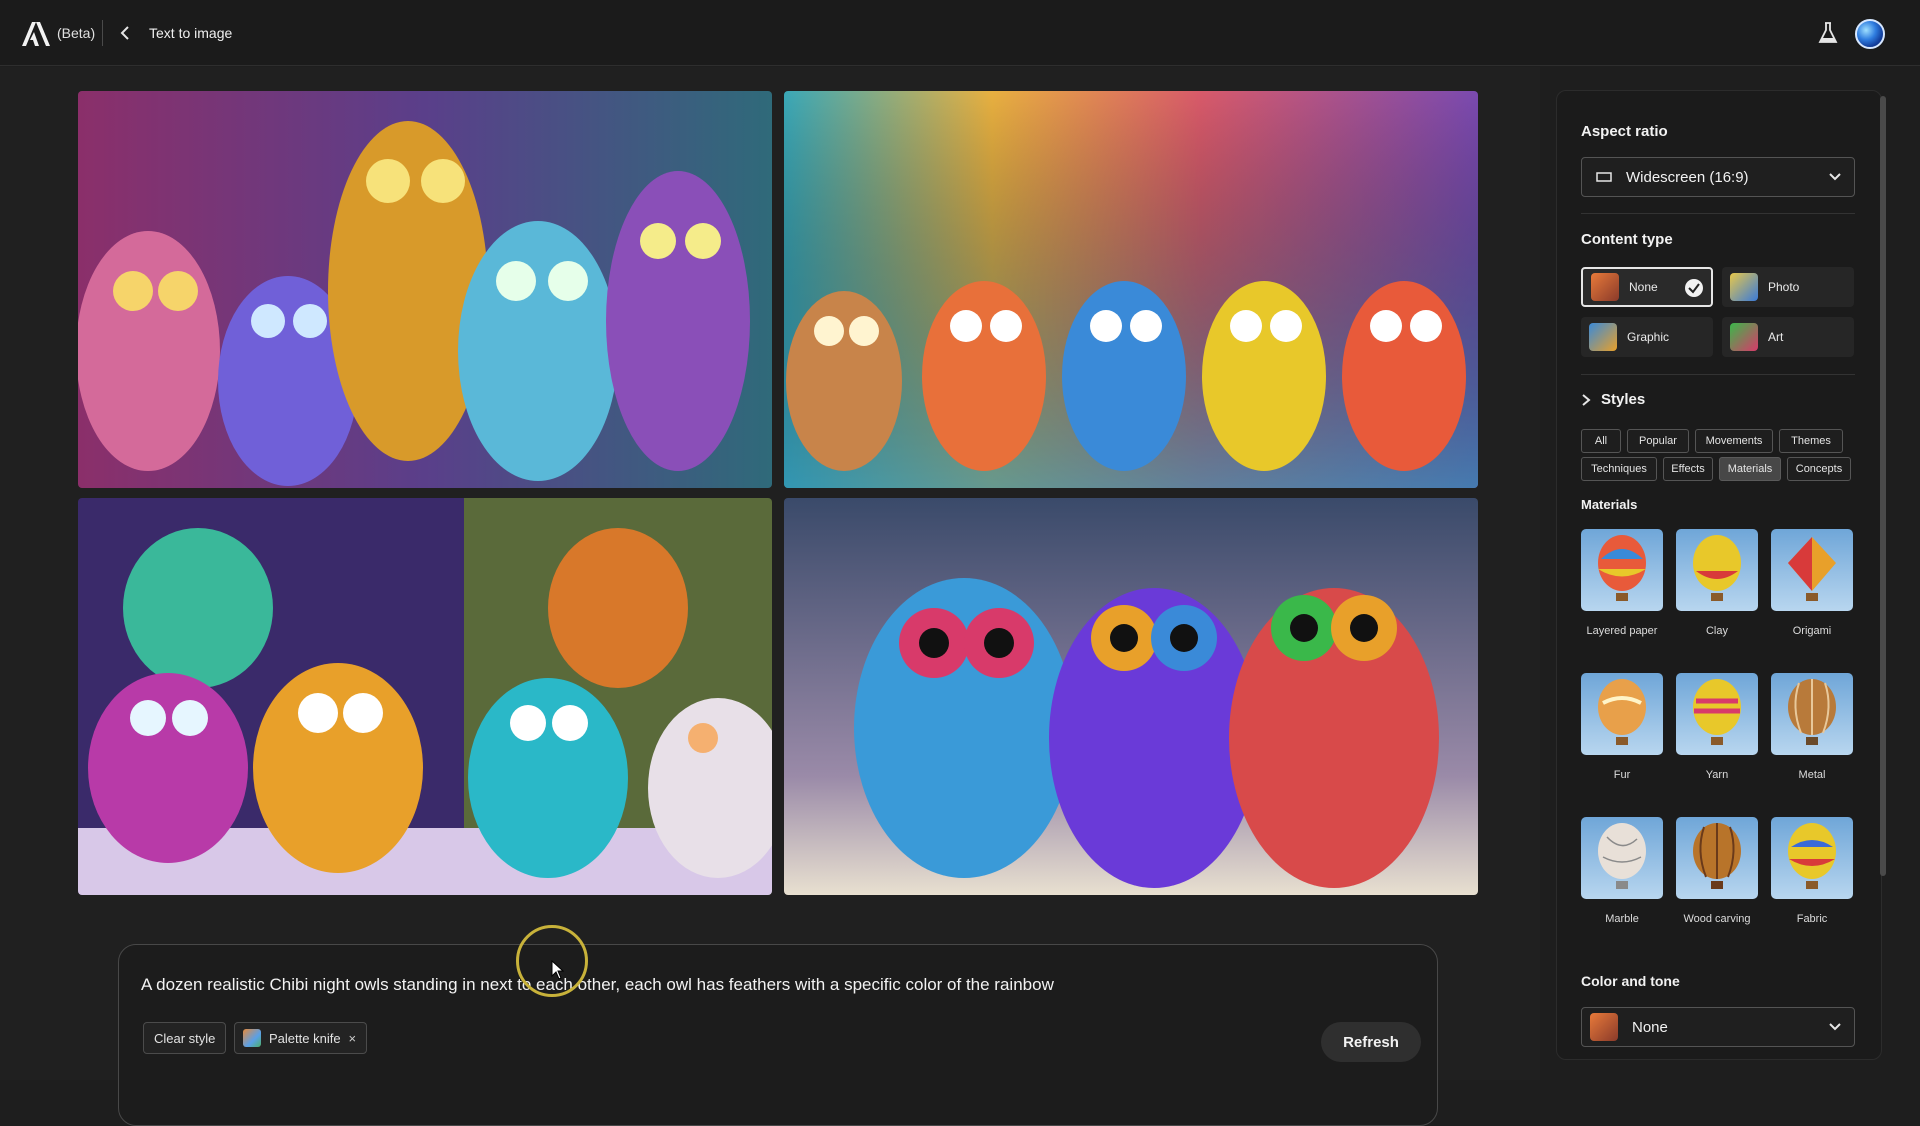 Image resolution: width=1920 pixels, height=1126 pixels. I want to click on content-type-label: None, so click(1643, 287).